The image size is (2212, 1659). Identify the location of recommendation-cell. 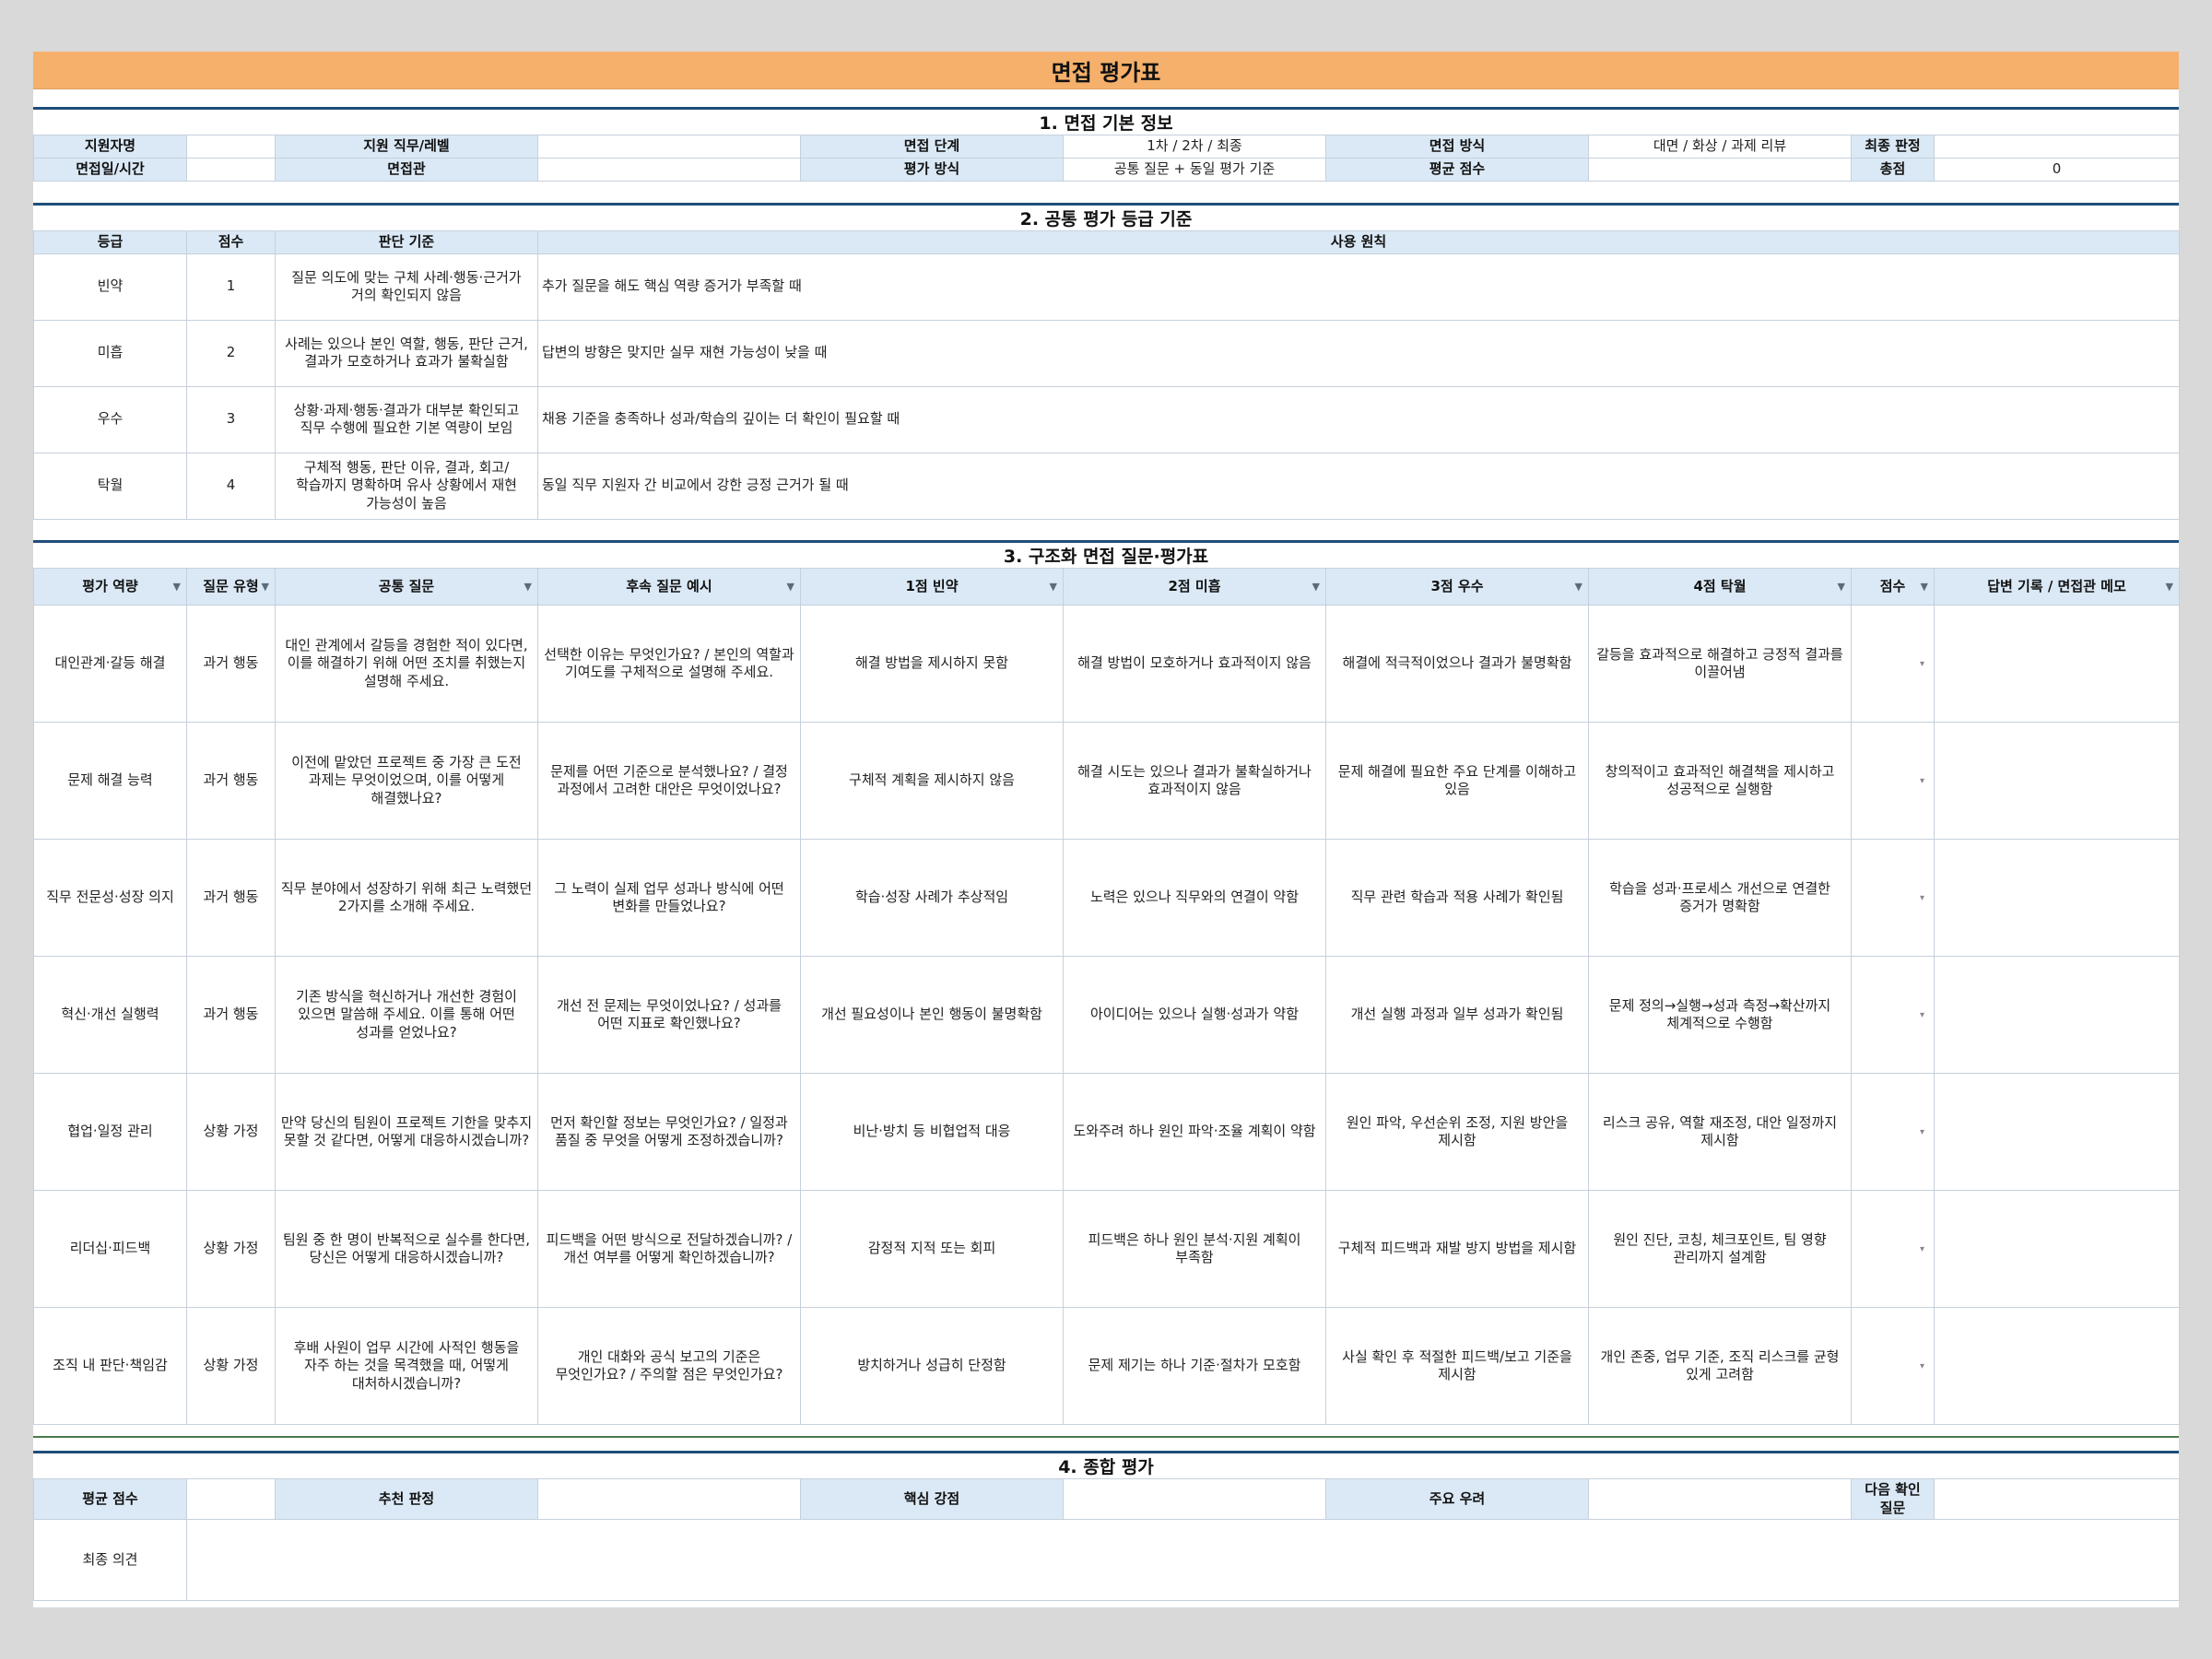
(669, 1499).